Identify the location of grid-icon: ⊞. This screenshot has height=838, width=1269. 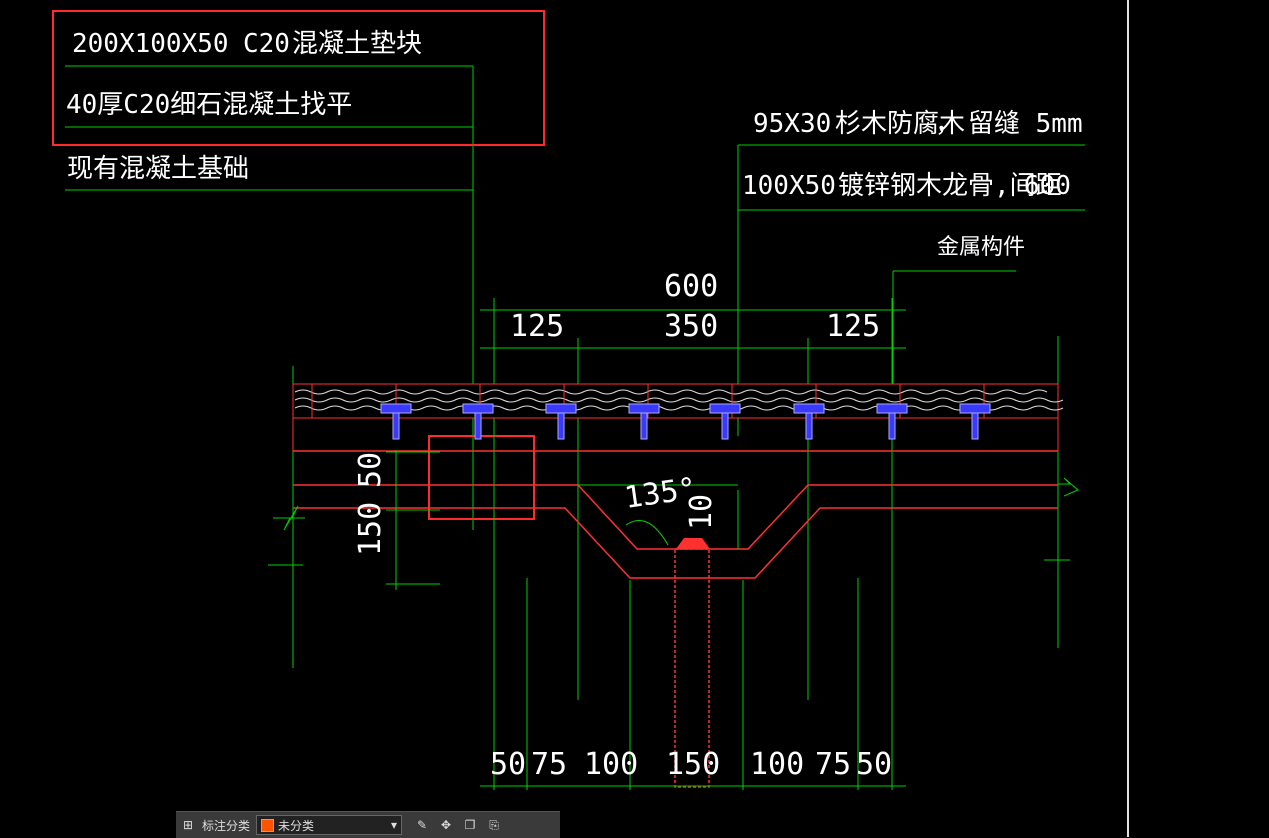
(188, 825).